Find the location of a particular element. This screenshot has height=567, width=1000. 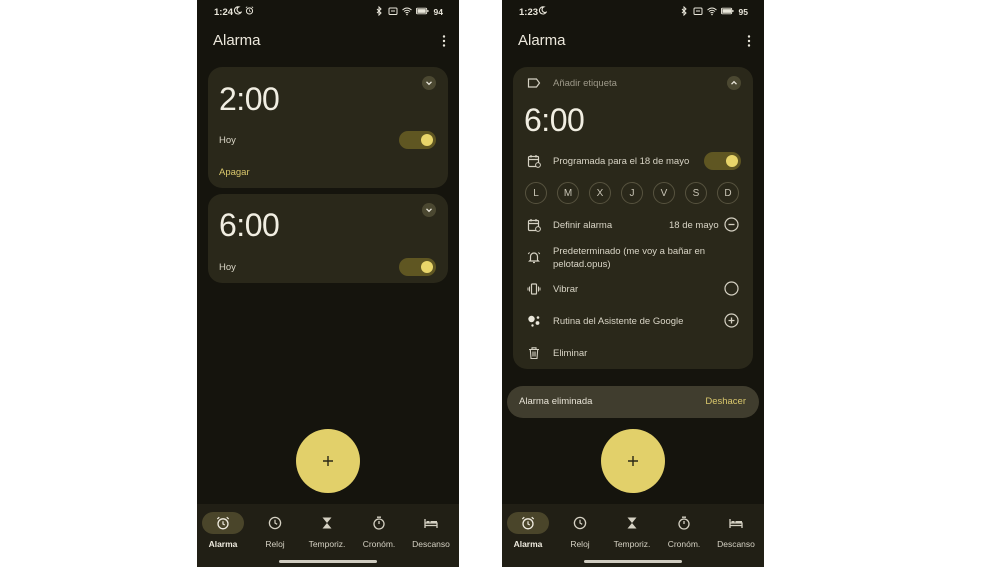

bell-icon is located at coordinates (534, 258).